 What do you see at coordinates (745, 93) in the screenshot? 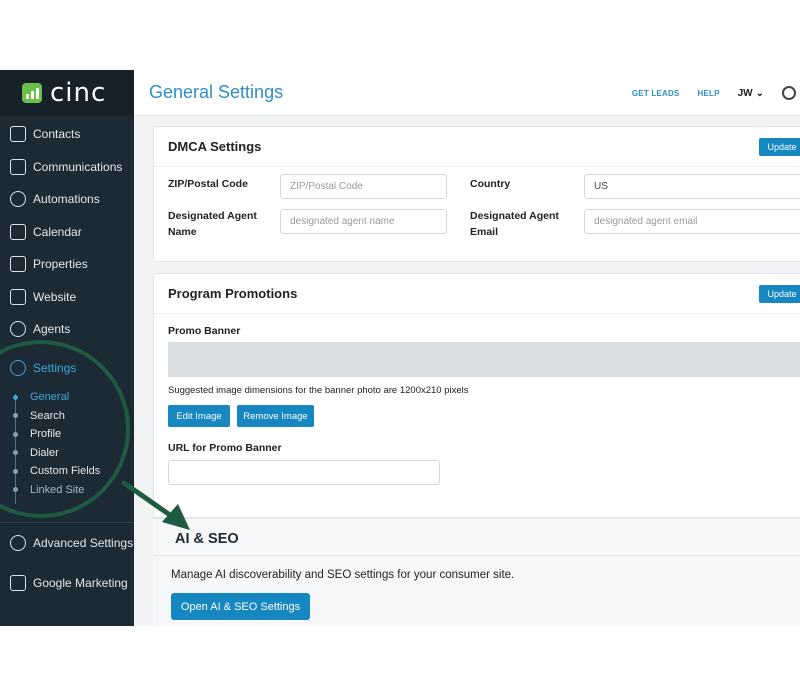
I see `user-initials: JW` at bounding box center [745, 93].